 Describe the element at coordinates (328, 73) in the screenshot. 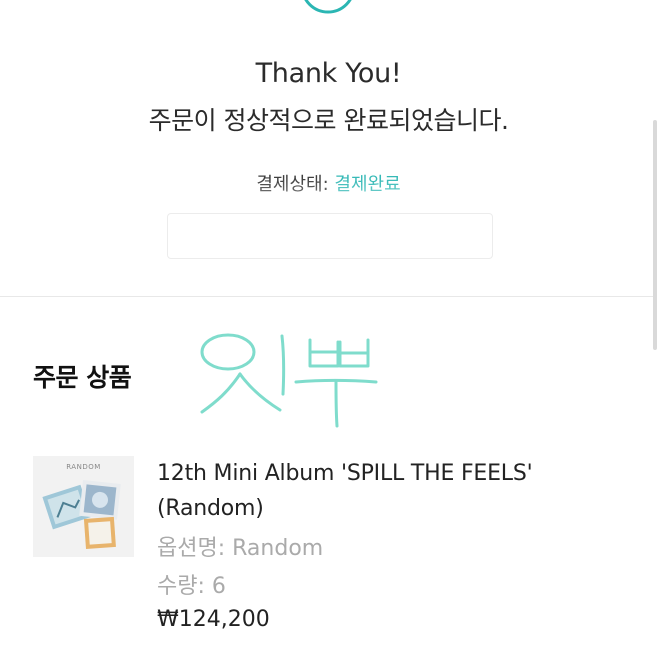

I see `thank-you-title: Thank You!` at that location.